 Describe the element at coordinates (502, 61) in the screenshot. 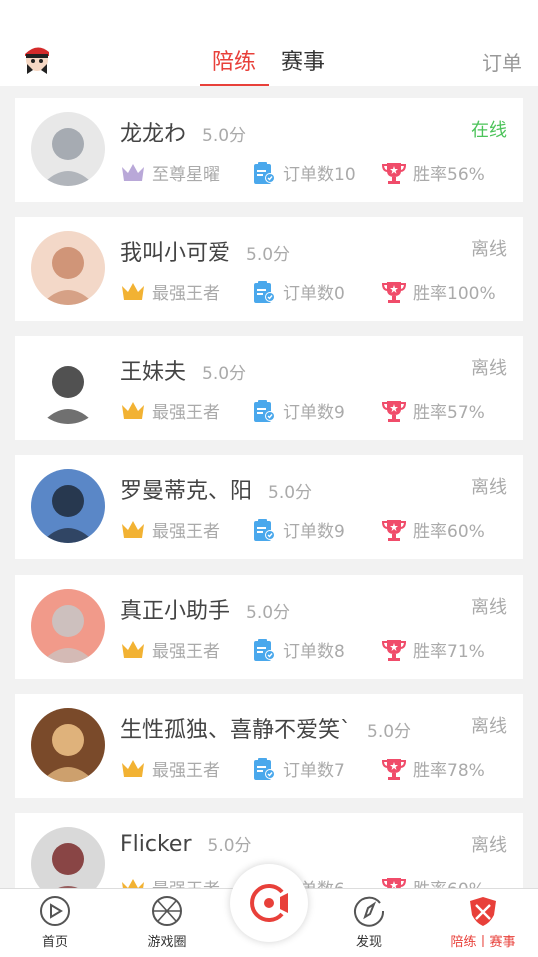

I see `orders-link: 订单` at that location.